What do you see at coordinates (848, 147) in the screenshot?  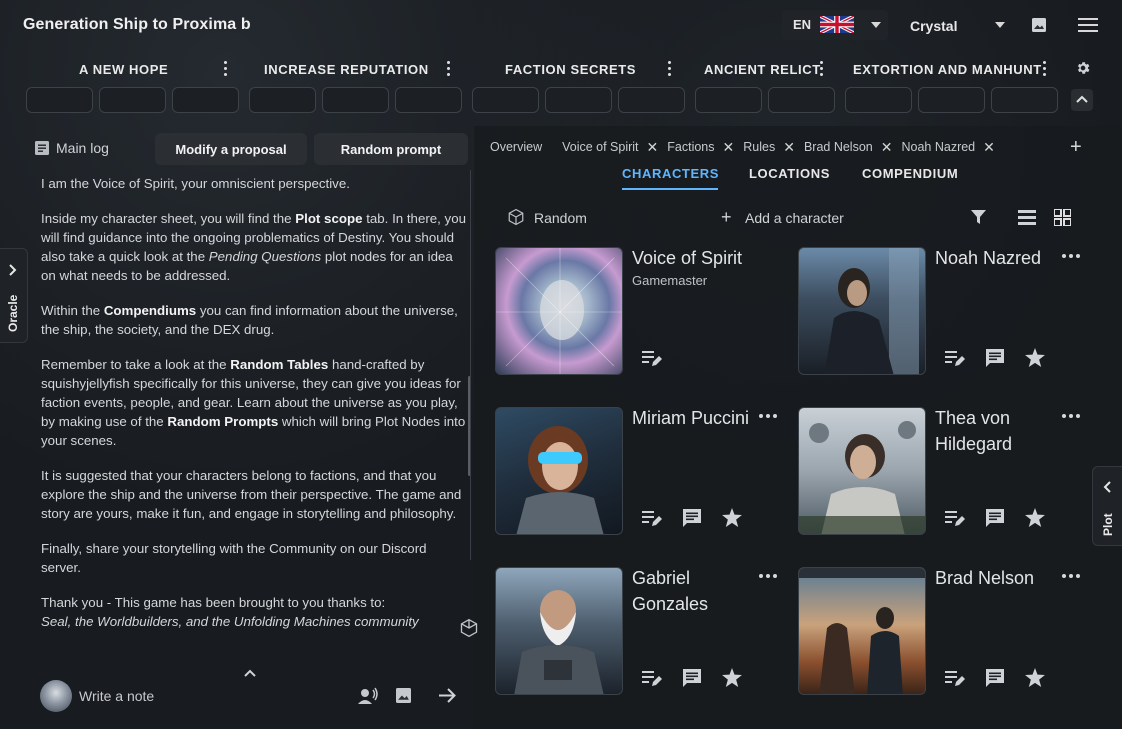 I see `tab-brad-nelson: Brad Nelson ✕` at bounding box center [848, 147].